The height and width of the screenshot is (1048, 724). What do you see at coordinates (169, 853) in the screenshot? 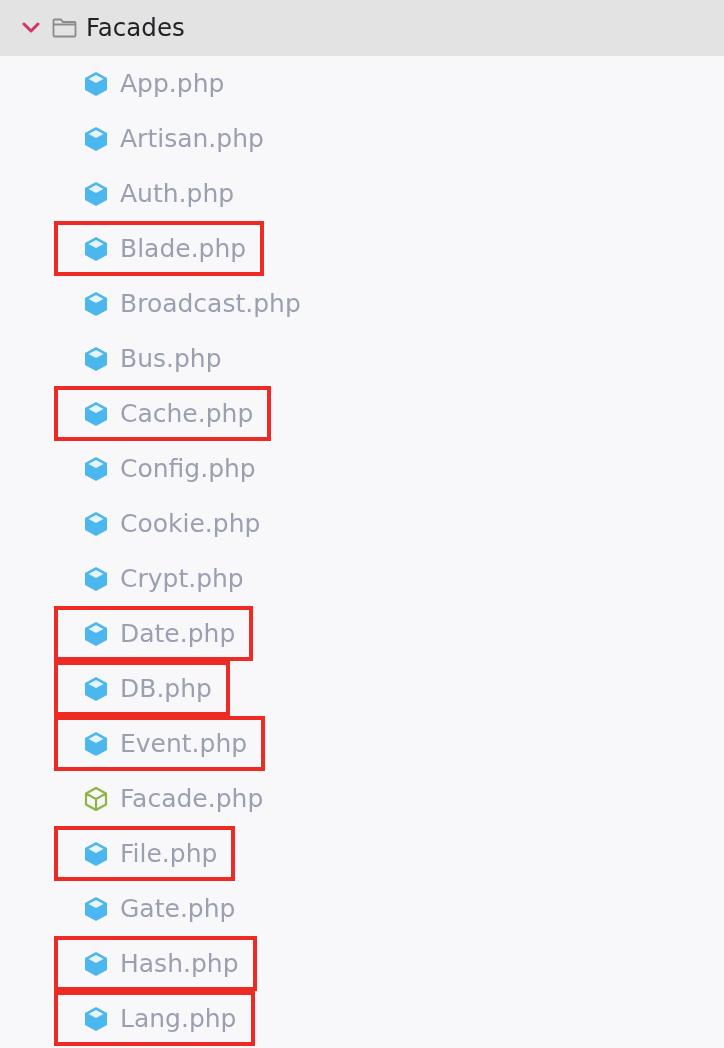
I see `file-name: File.php` at bounding box center [169, 853].